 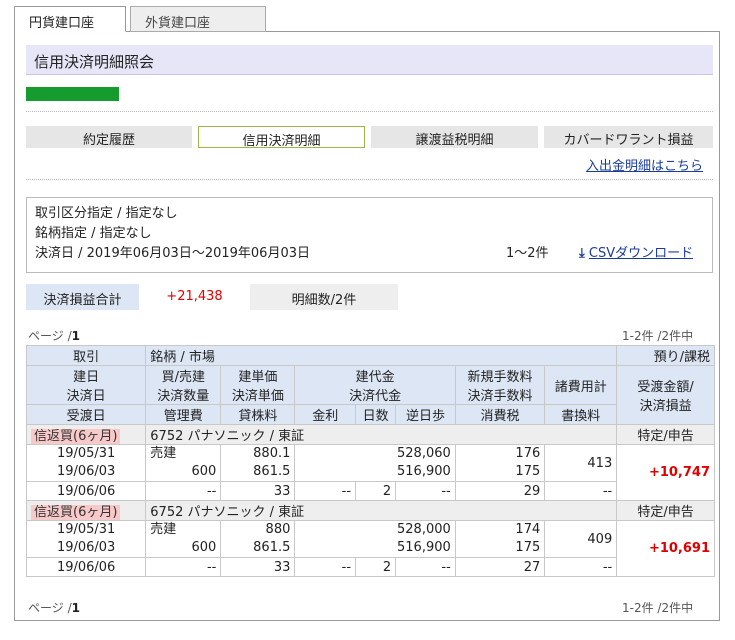 What do you see at coordinates (581, 463) in the screenshot?
I see `total-cost: 413` at bounding box center [581, 463].